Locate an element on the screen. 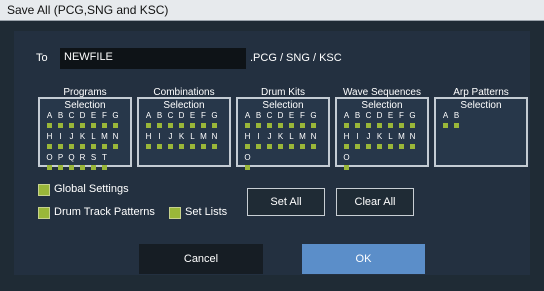 The height and width of the screenshot is (291, 544). cancel-button: Cancel is located at coordinates (201, 259).